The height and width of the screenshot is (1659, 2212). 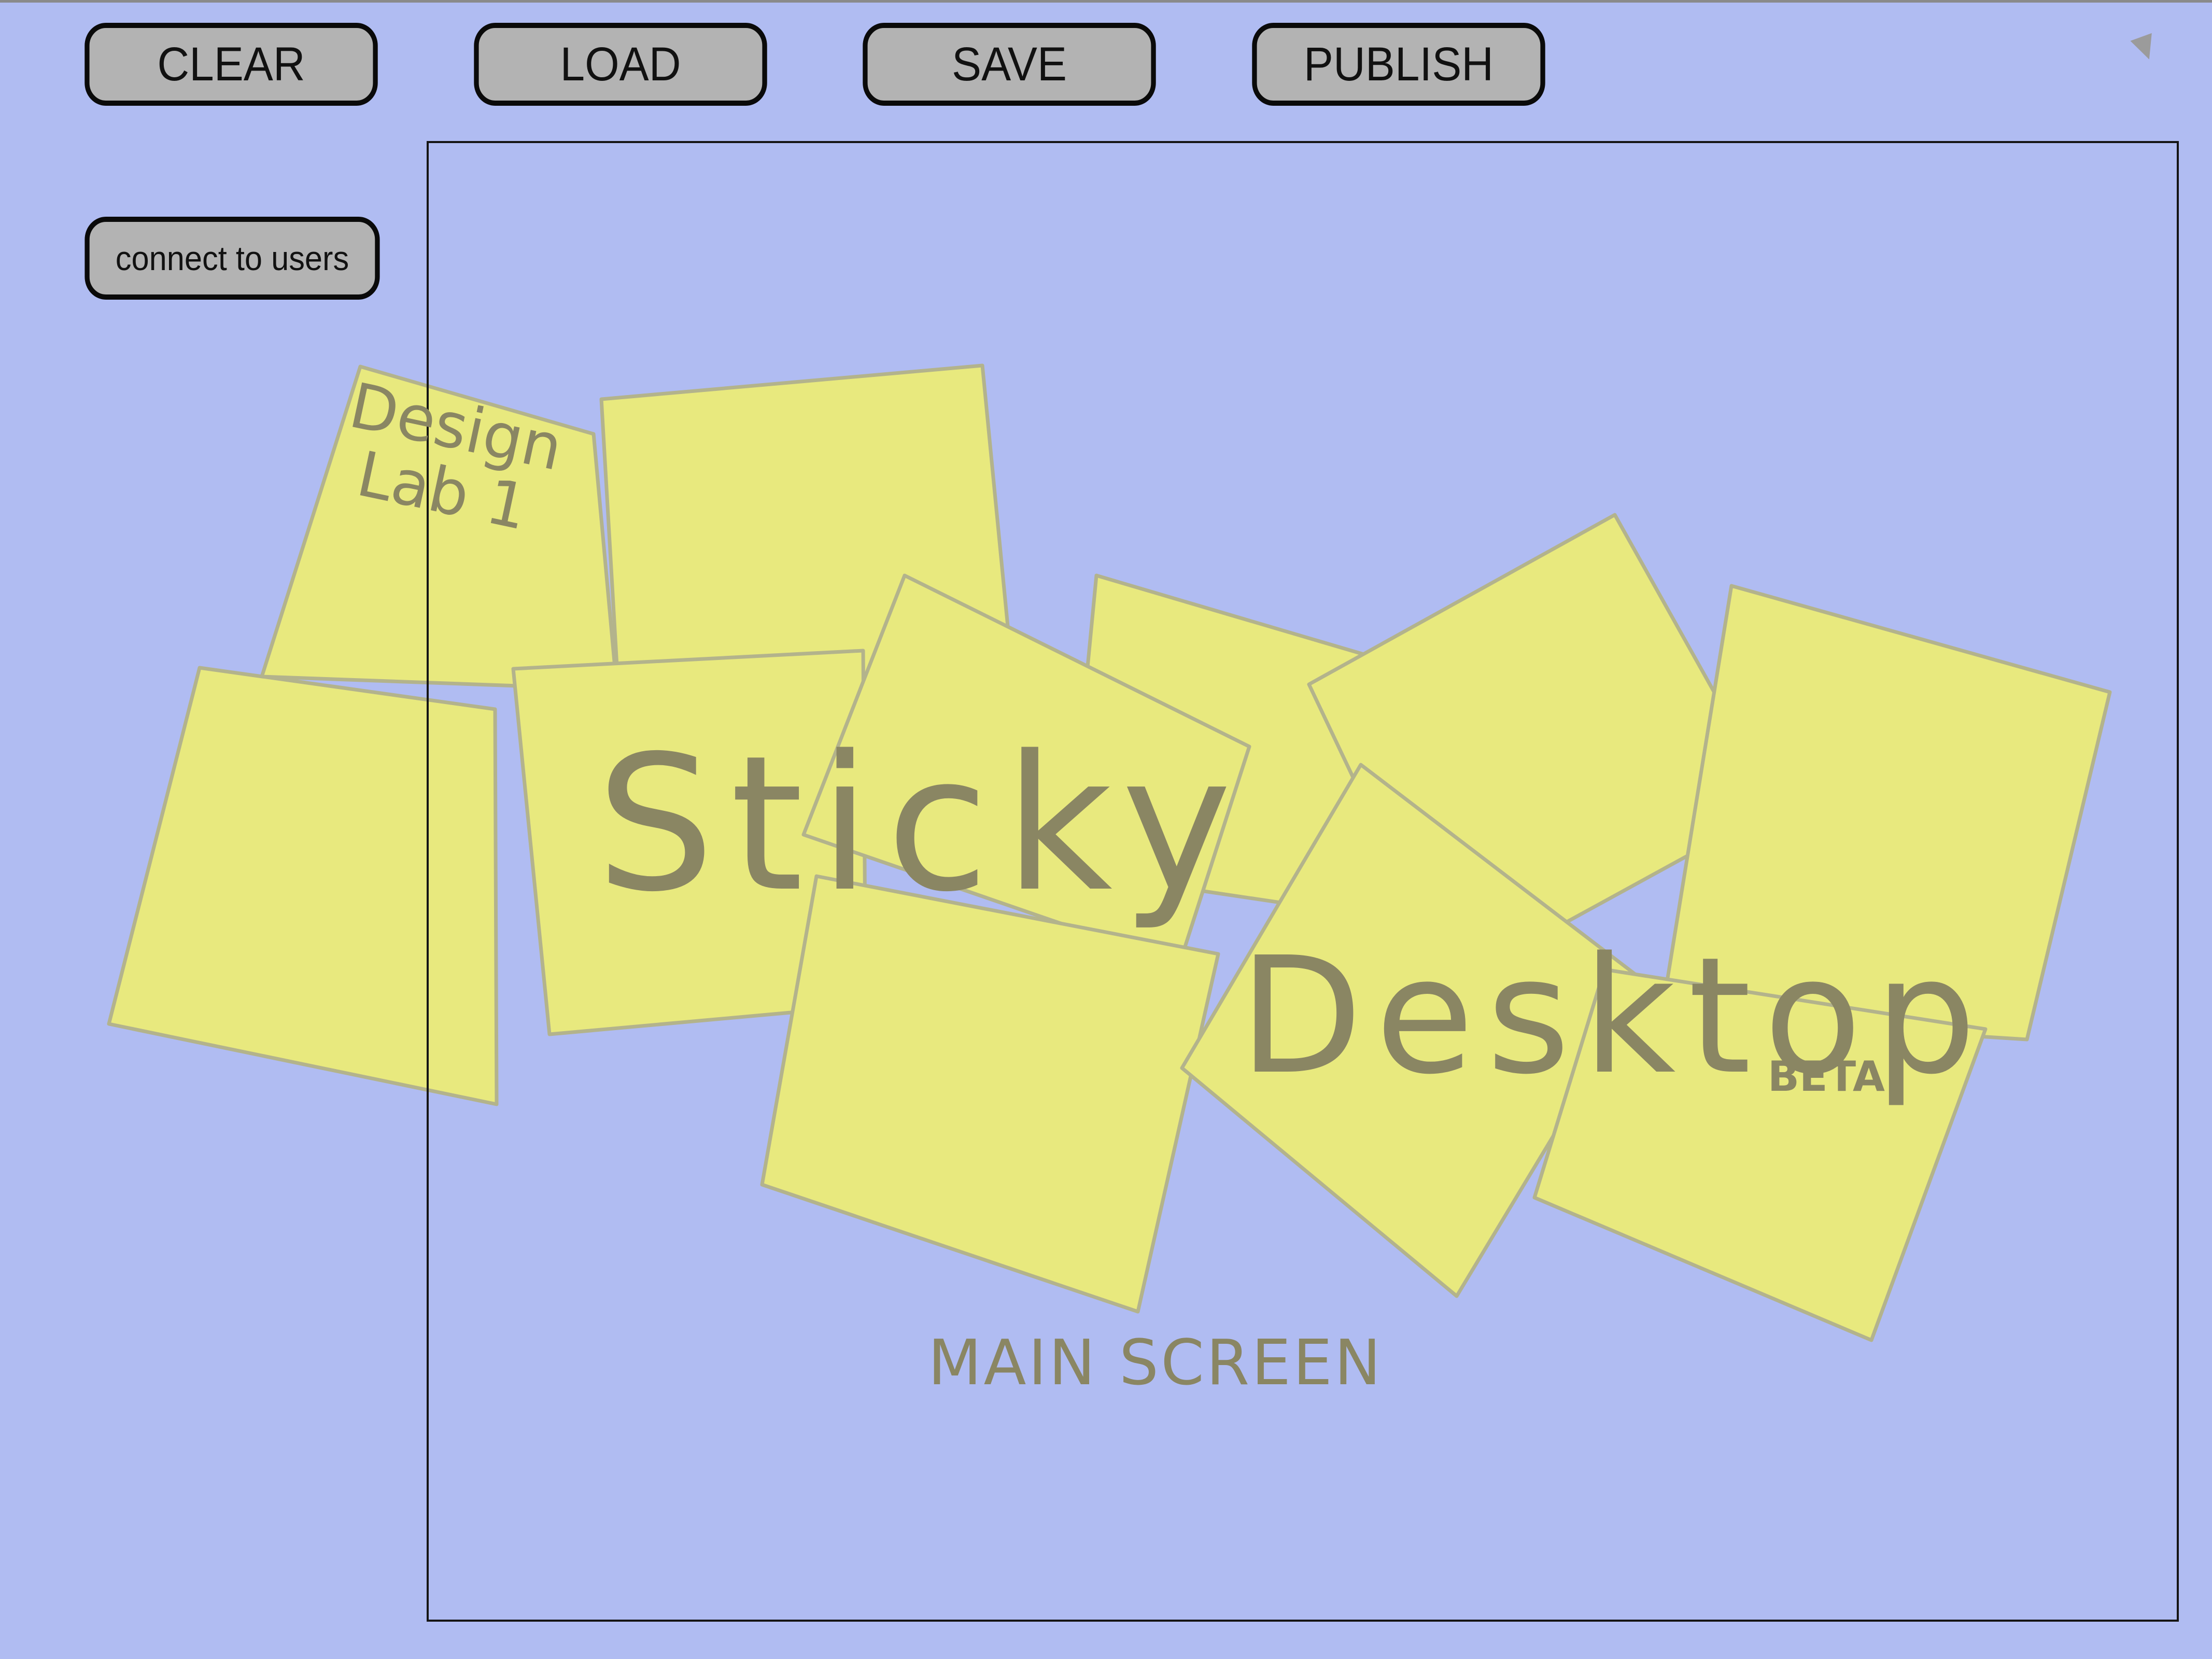 What do you see at coordinates (922, 824) in the screenshot?
I see `sticky-title: Sticky` at bounding box center [922, 824].